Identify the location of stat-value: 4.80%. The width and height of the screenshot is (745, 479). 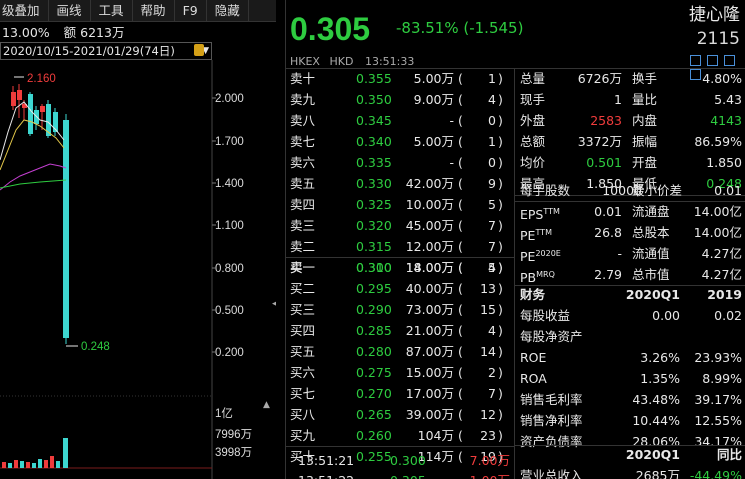
(722, 78).